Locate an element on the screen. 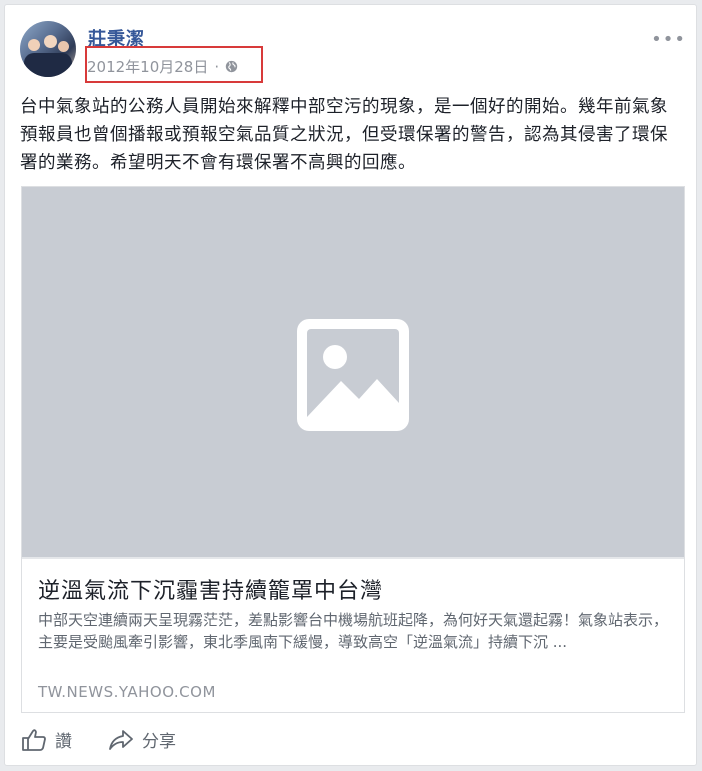 This screenshot has width=702, height=771. thumbs-up-icon is located at coordinates (34, 739).